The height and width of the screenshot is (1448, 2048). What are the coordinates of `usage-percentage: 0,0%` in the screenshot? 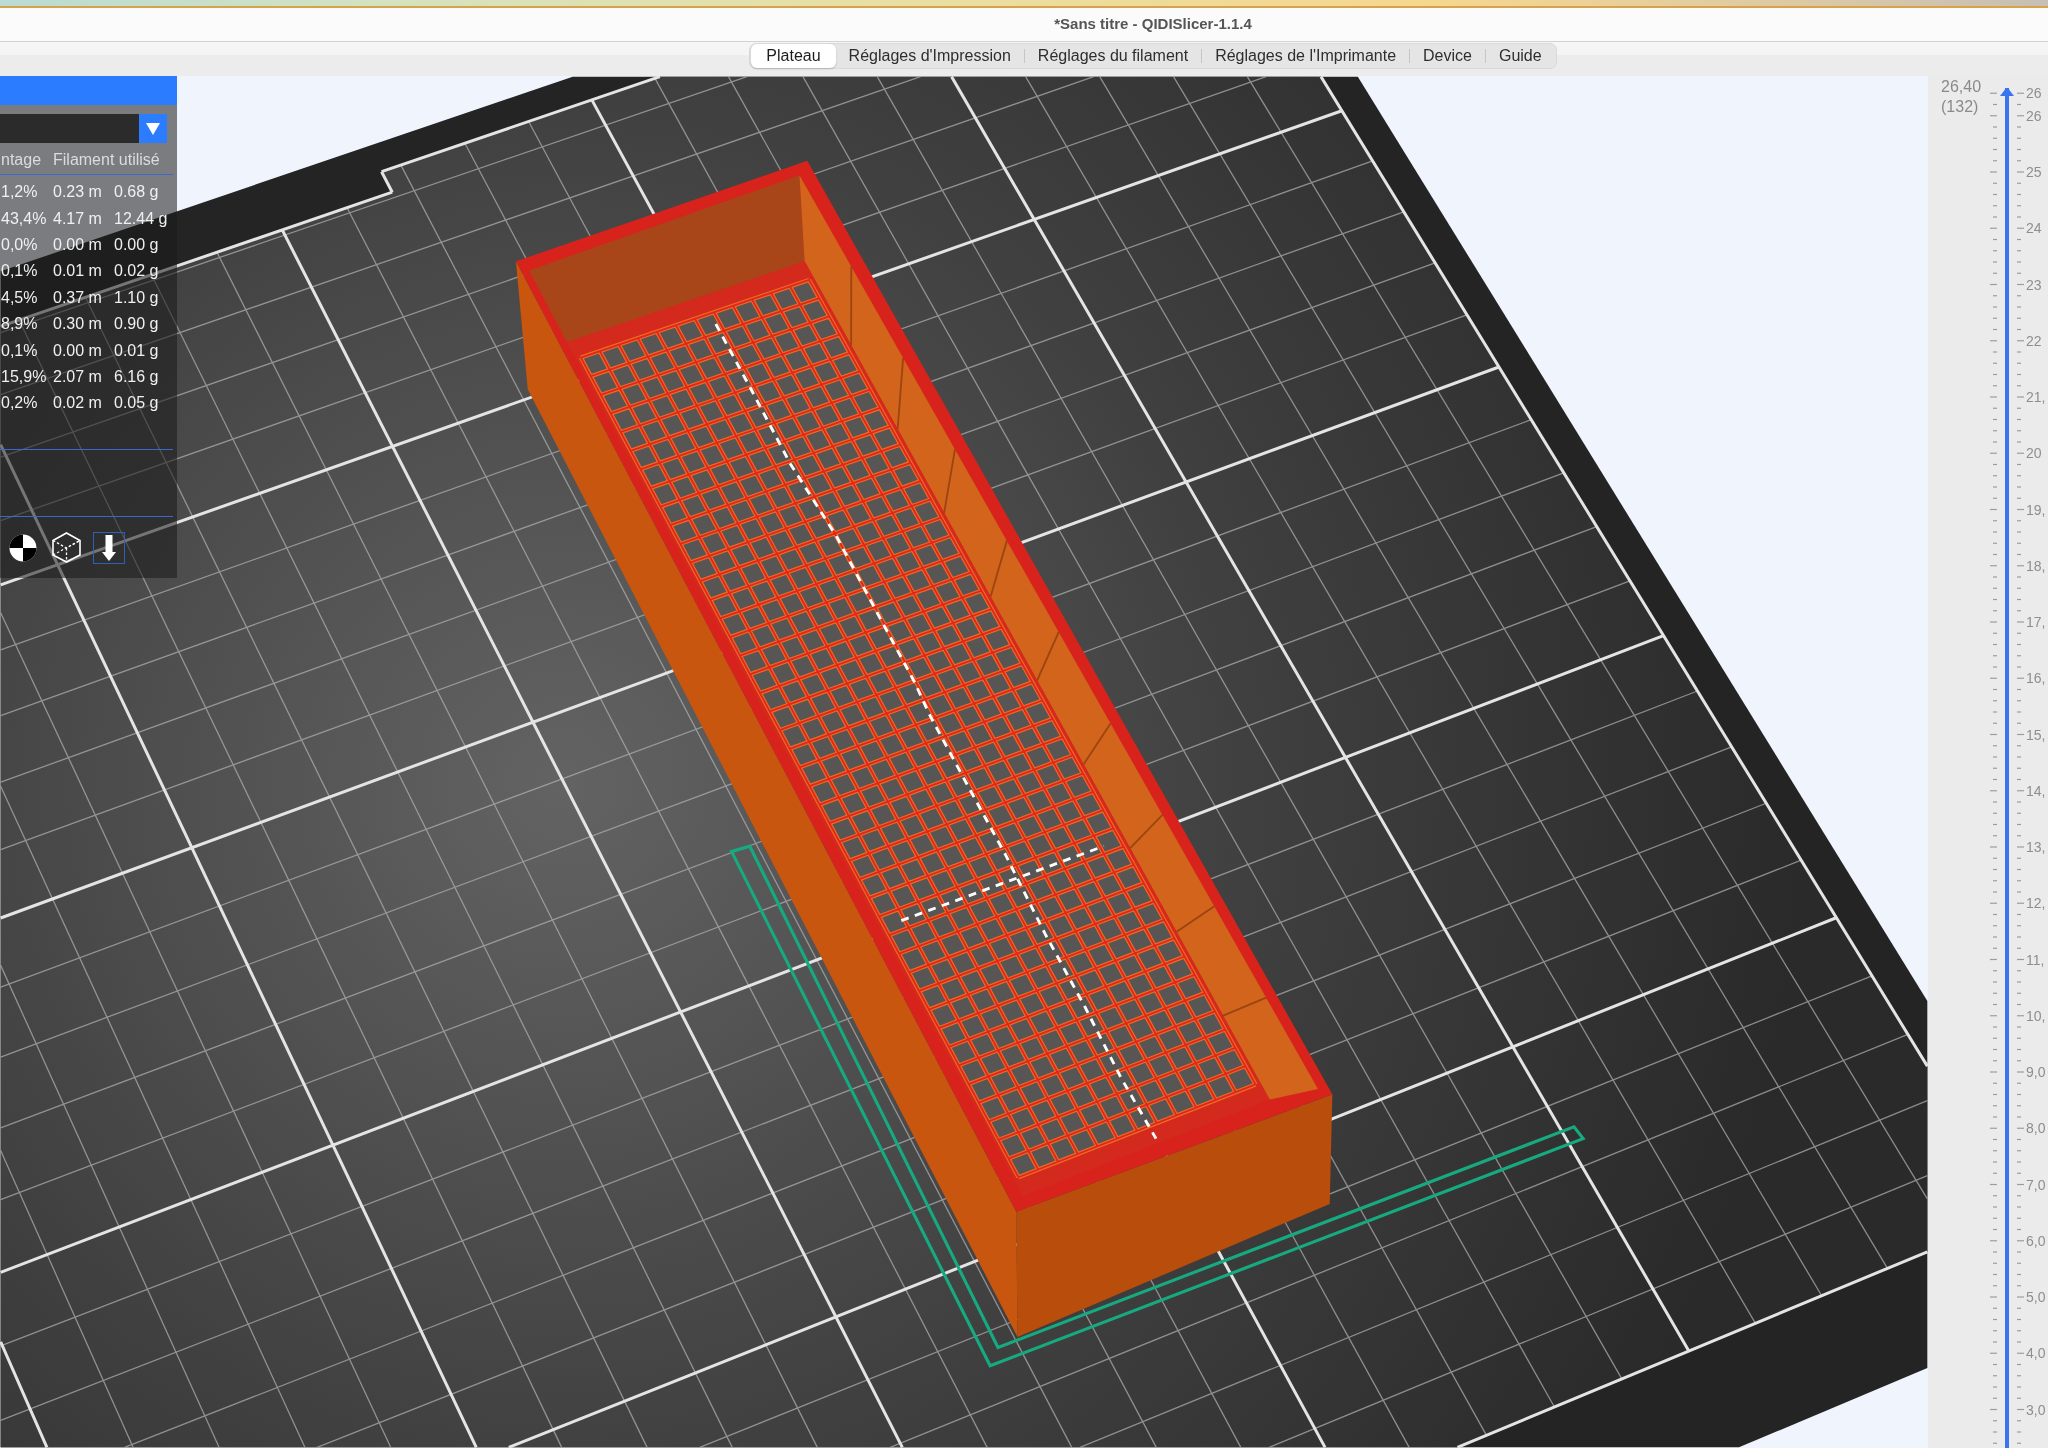 It's located at (19, 244).